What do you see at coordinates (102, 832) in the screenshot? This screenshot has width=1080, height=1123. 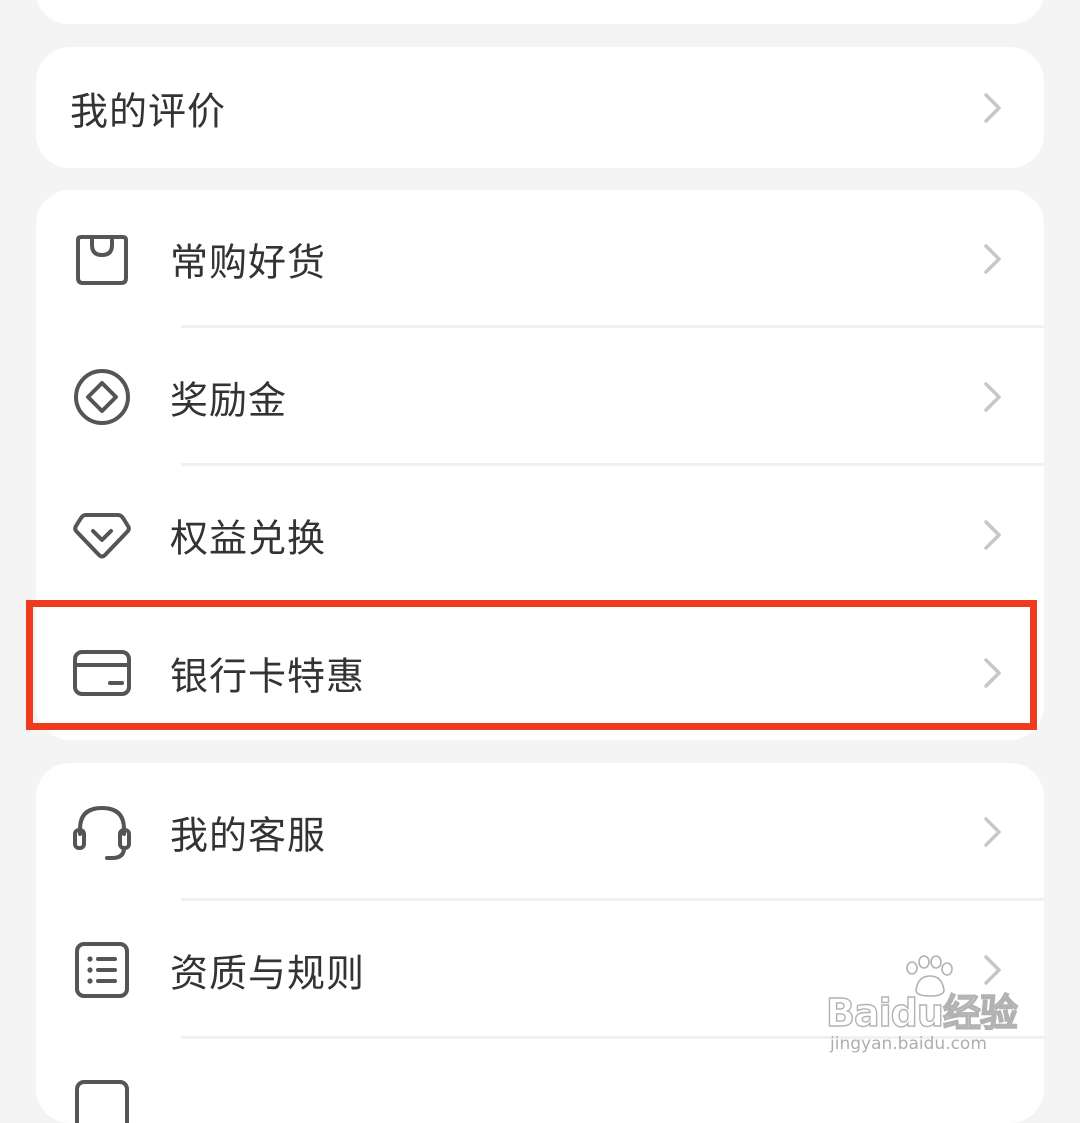 I see `headset-icon` at bounding box center [102, 832].